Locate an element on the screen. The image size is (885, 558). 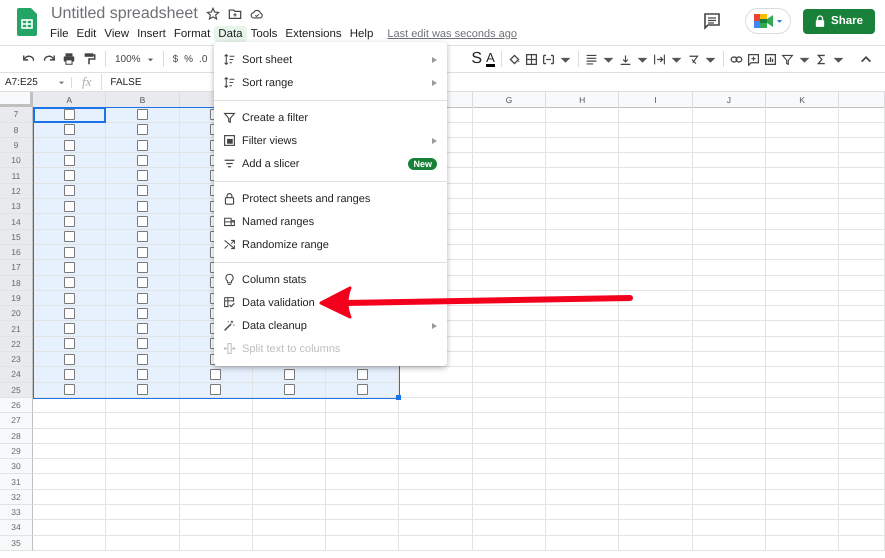
new-badge: New is located at coordinates (422, 164).